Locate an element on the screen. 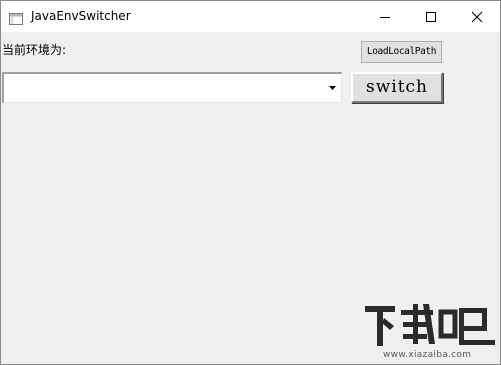 Image resolution: width=501 pixels, height=365 pixels. close-icon is located at coordinates (477, 17).